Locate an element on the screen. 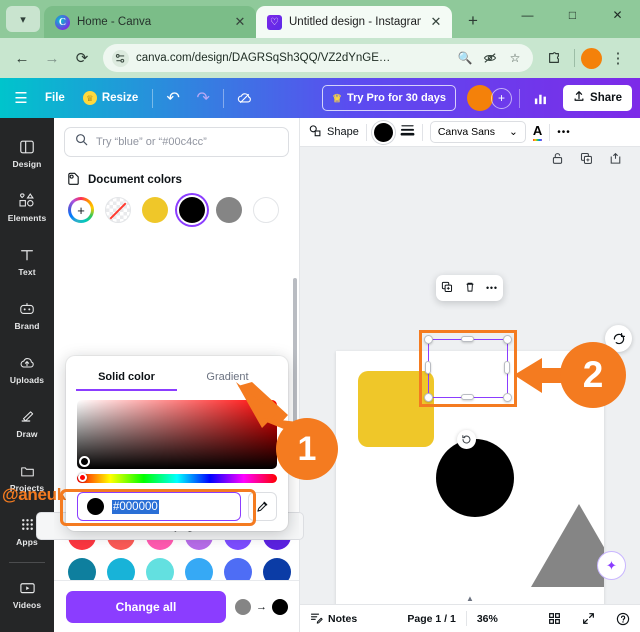  text-color-icon: A is located at coordinates (537, 132).